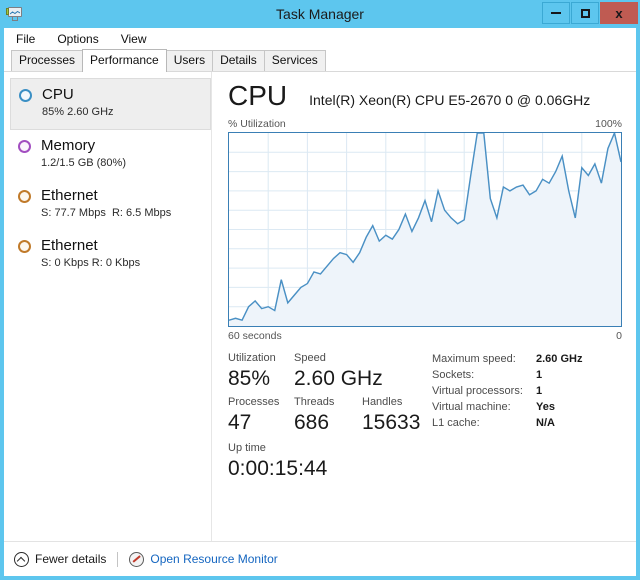  Describe the element at coordinates (453, 375) in the screenshot. I see `sockets-label: Sockets:` at that location.